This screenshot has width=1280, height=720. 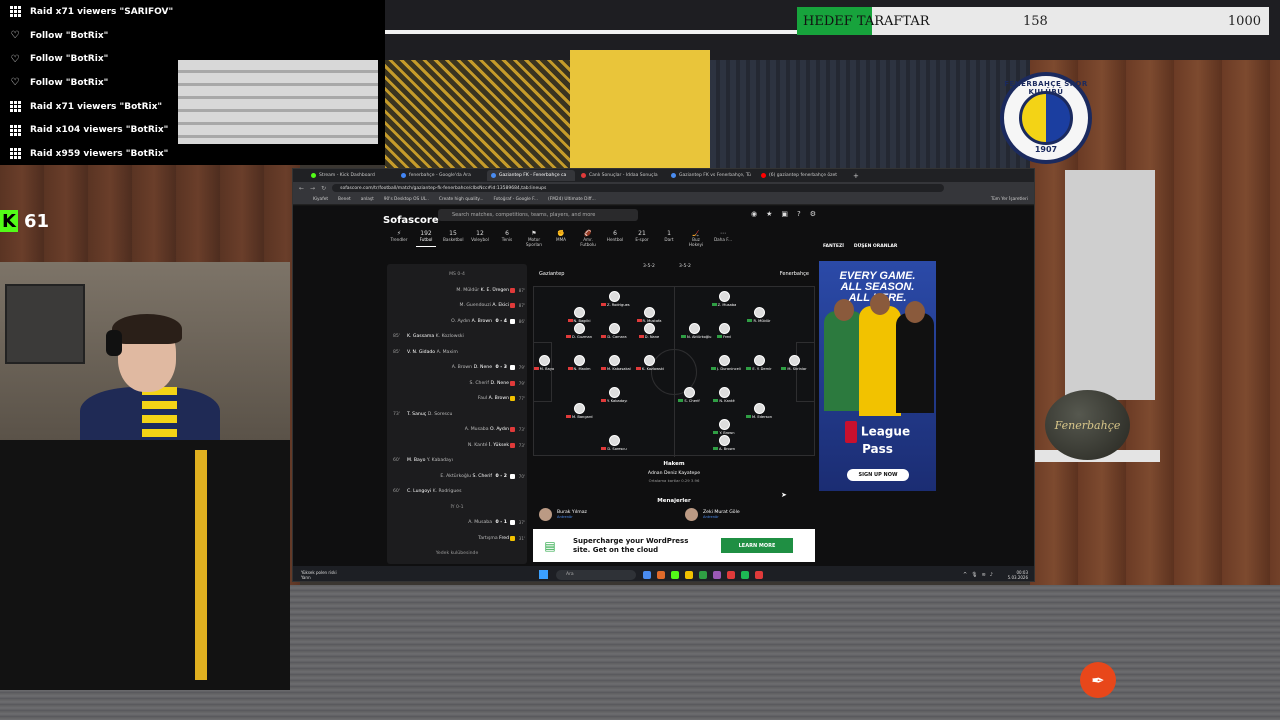 What do you see at coordinates (543, 574) in the screenshot?
I see `start-icon` at bounding box center [543, 574].